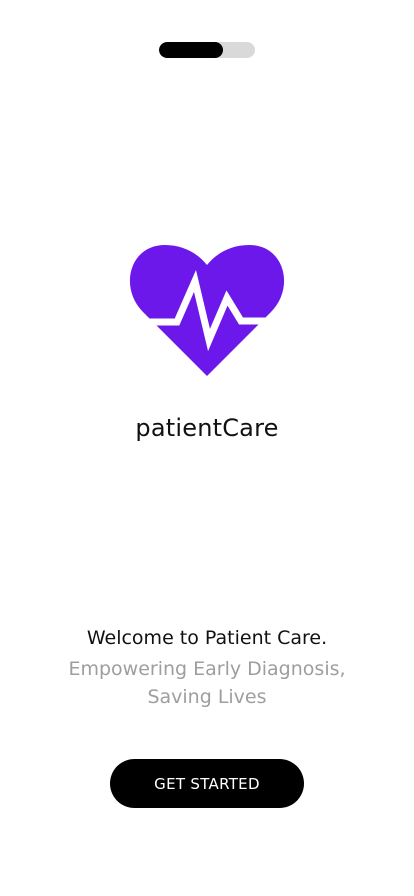  I want to click on app-name: patientCare, so click(207, 428).